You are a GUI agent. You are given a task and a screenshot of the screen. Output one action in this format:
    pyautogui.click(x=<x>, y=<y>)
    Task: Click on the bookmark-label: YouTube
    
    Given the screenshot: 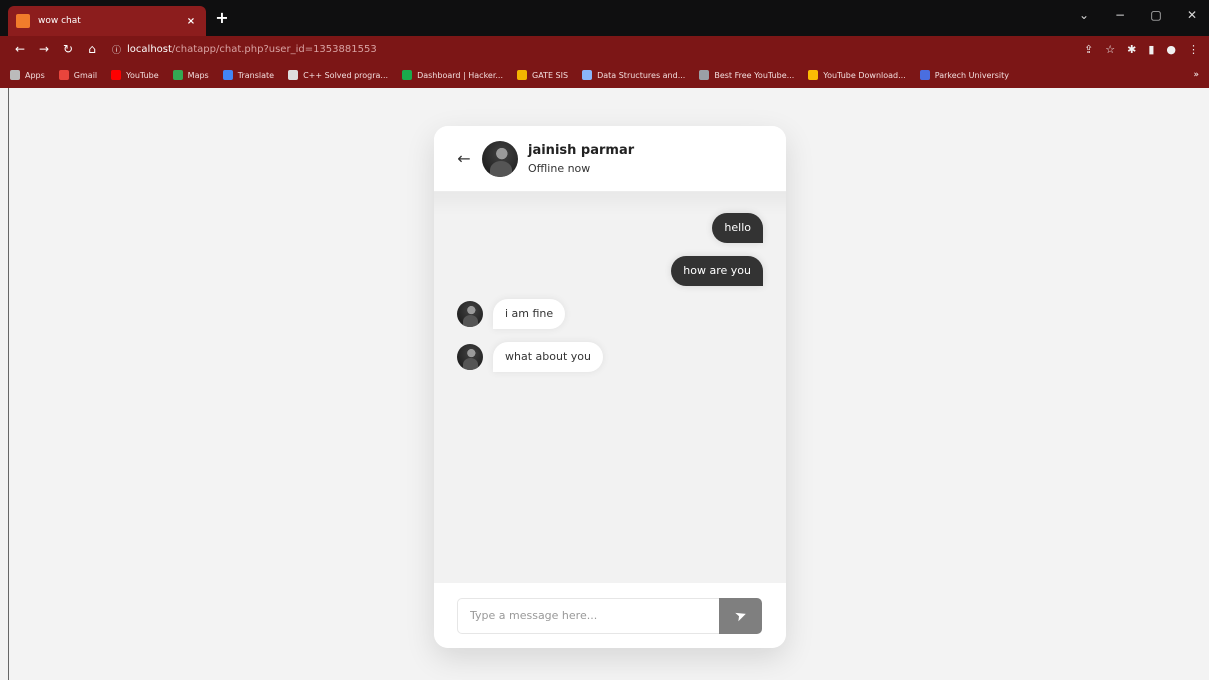 What is the action you would take?
    pyautogui.click(x=142, y=75)
    